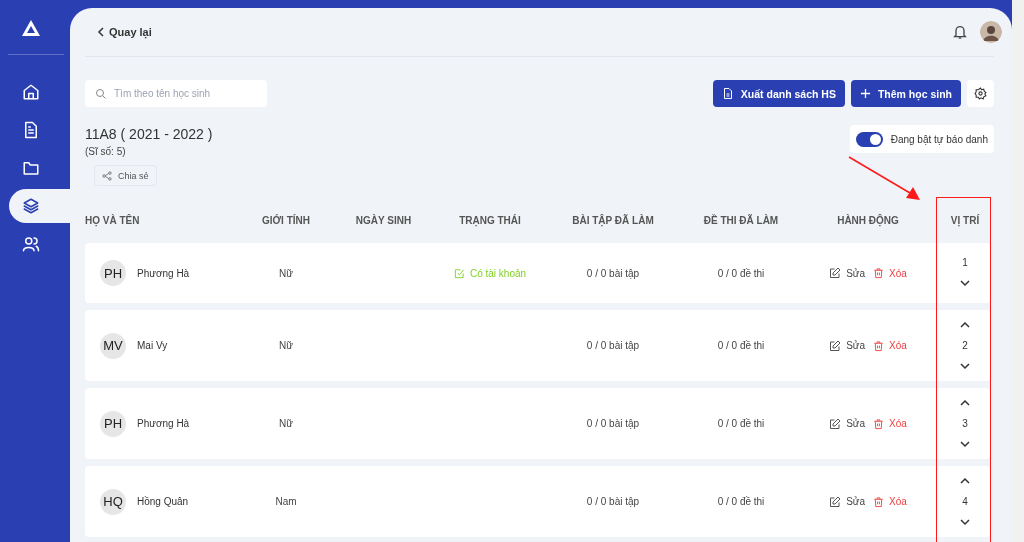 This screenshot has width=1024, height=542. Describe the element at coordinates (865, 93) in the screenshot. I see `plus-icon` at that location.